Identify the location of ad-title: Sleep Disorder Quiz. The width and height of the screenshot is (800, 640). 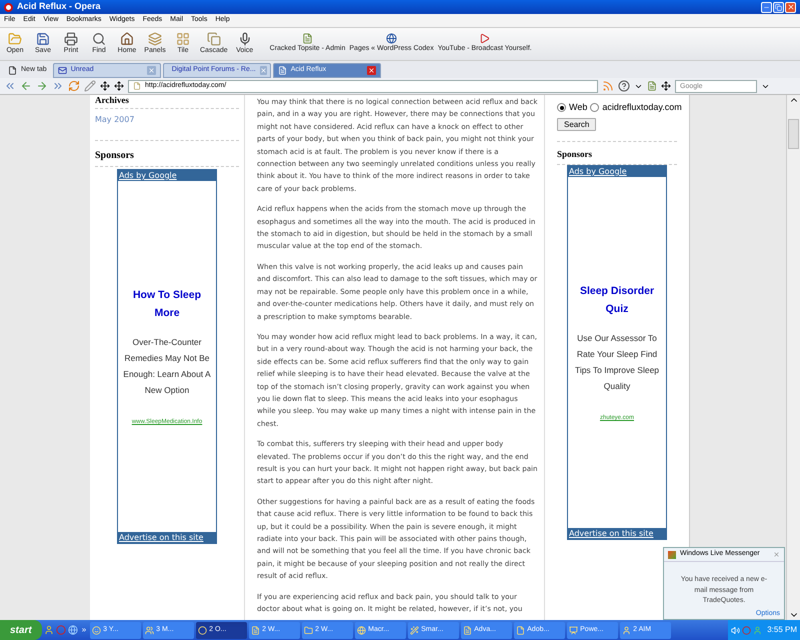
(617, 300).